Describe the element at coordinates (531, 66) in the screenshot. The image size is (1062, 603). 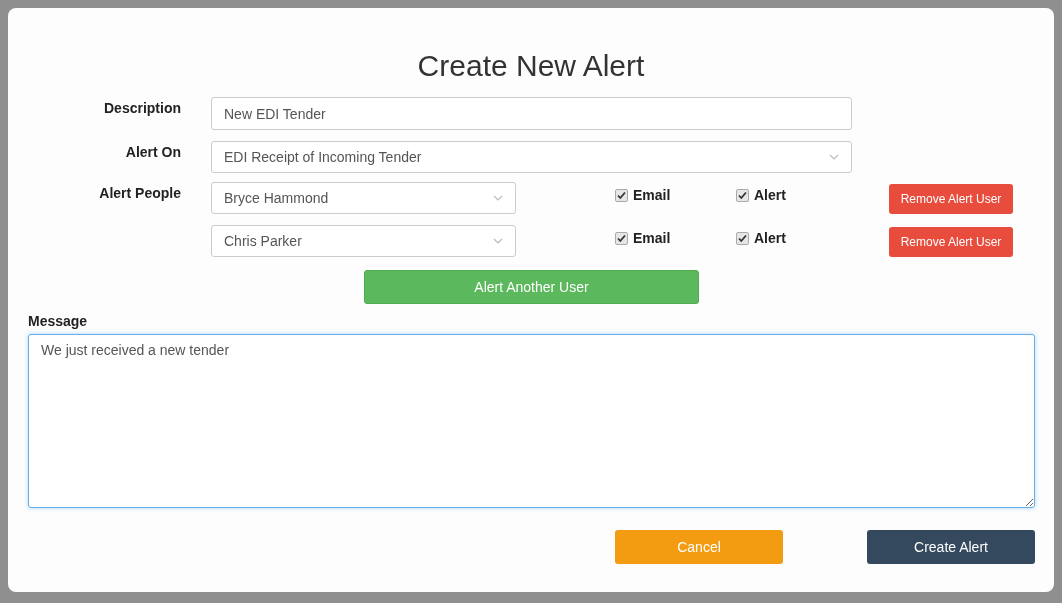
I see `dialog-title: Create New Alert` at that location.